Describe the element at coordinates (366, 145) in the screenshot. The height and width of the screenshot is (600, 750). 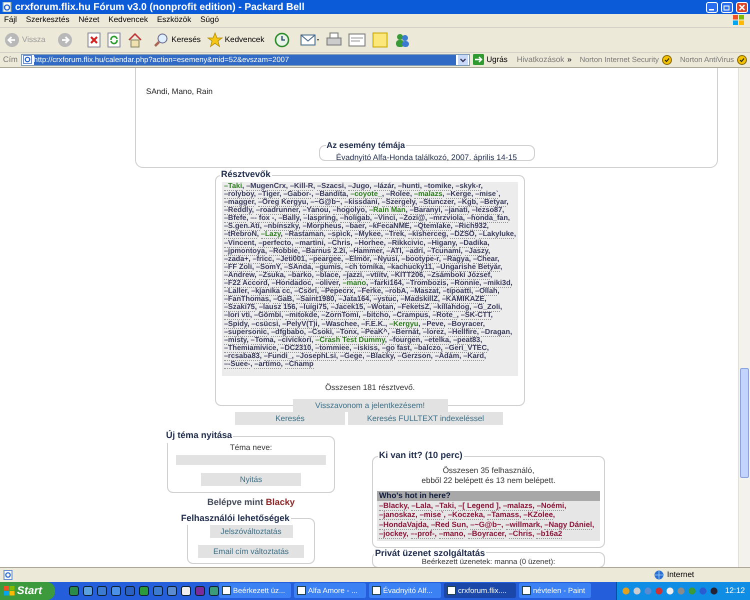
I see `panel-title: Az esemény témája` at that location.